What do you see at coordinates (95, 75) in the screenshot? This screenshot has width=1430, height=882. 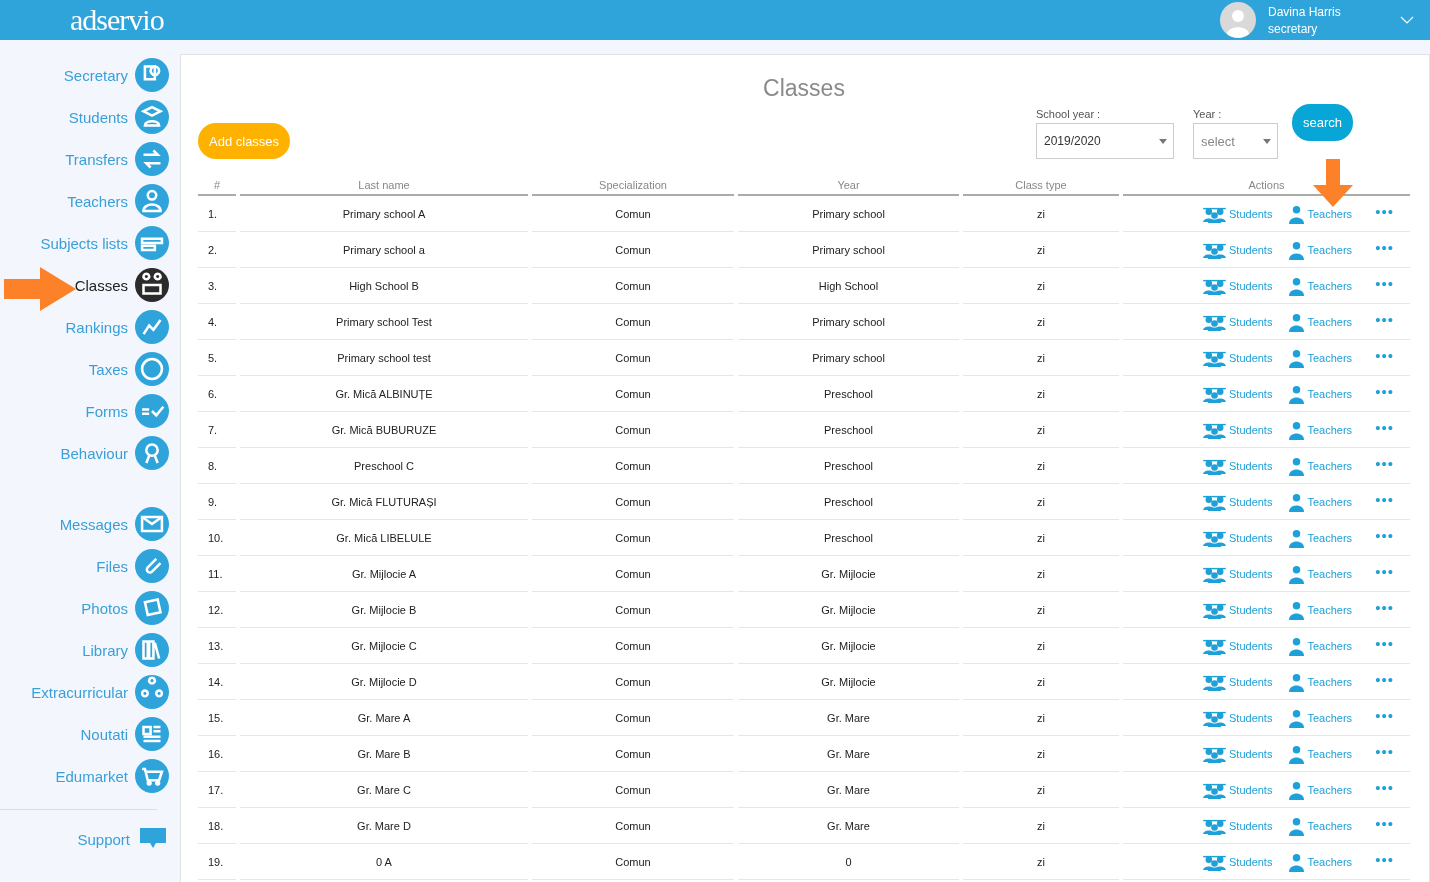 I see `nav-link: Secretary` at bounding box center [95, 75].